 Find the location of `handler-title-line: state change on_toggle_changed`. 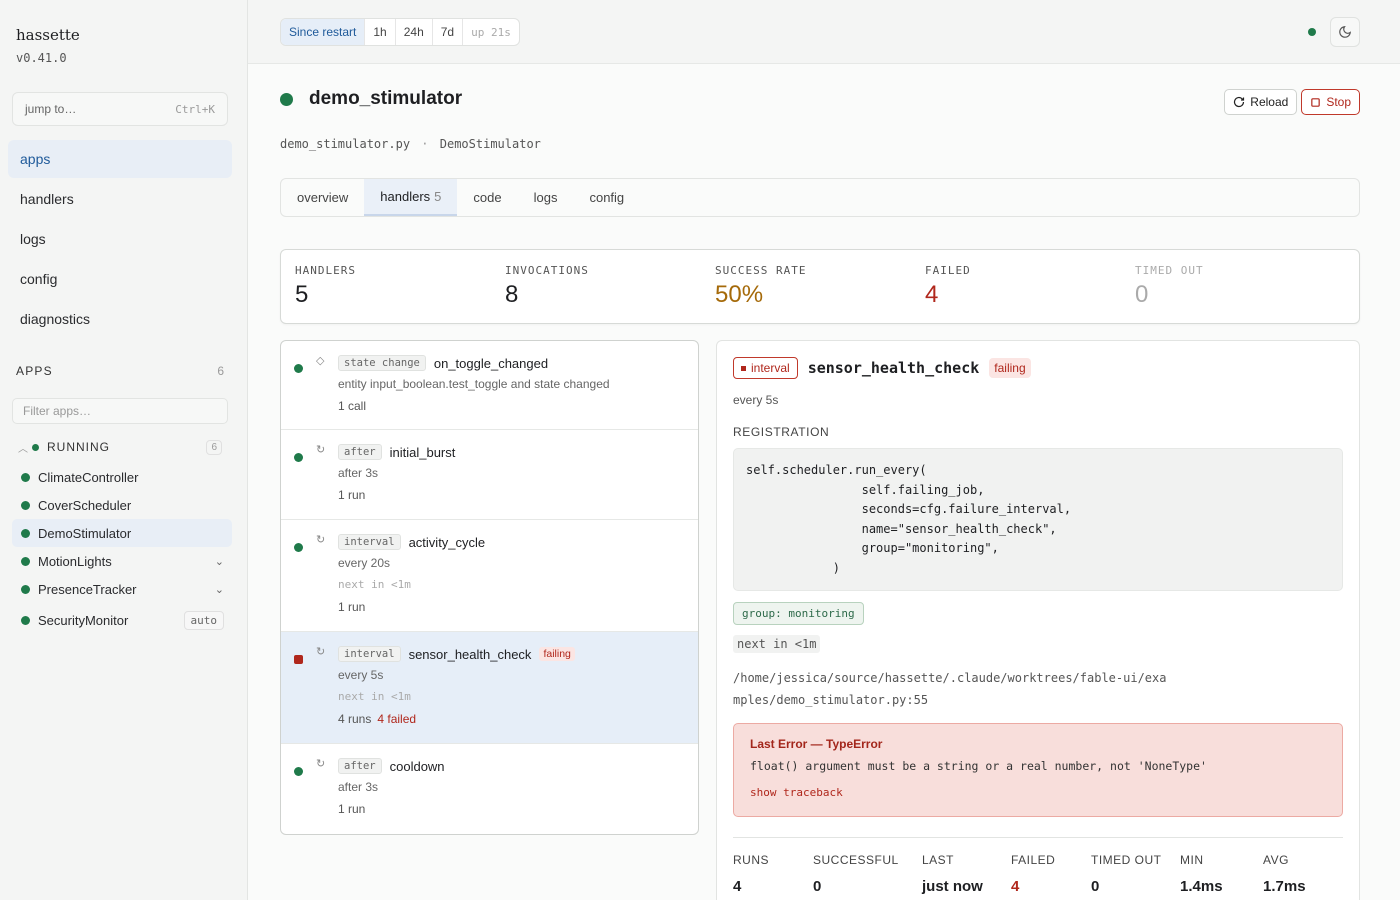

handler-title-line: state change on_toggle_changed is located at coordinates (518, 363).